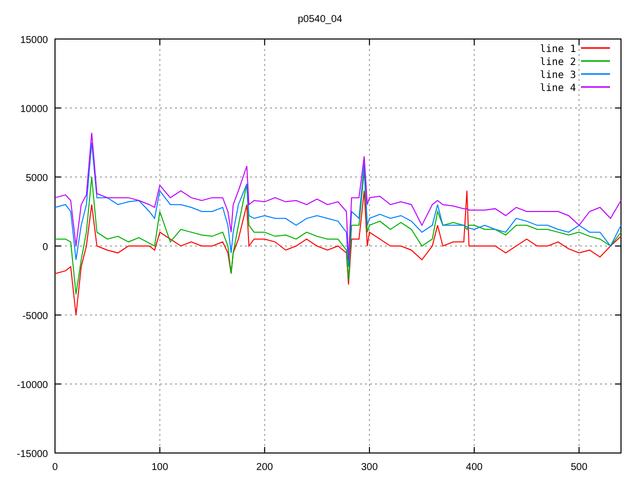  I want to click on chart-title: p0540_04, so click(320, 19).